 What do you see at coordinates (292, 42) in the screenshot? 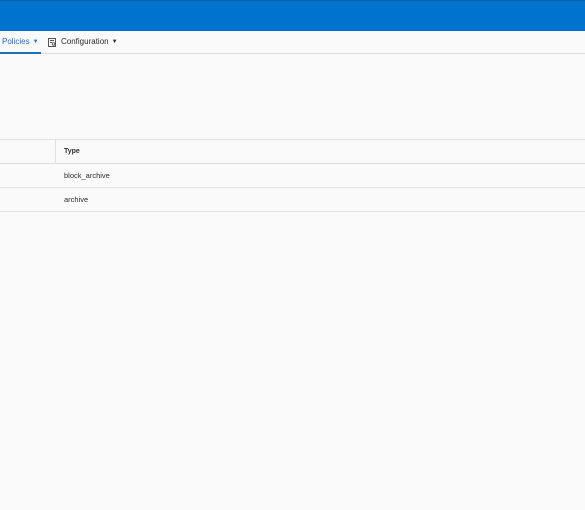
I see `sub-navigation: Policies ▼ Configuration ▼` at bounding box center [292, 42].